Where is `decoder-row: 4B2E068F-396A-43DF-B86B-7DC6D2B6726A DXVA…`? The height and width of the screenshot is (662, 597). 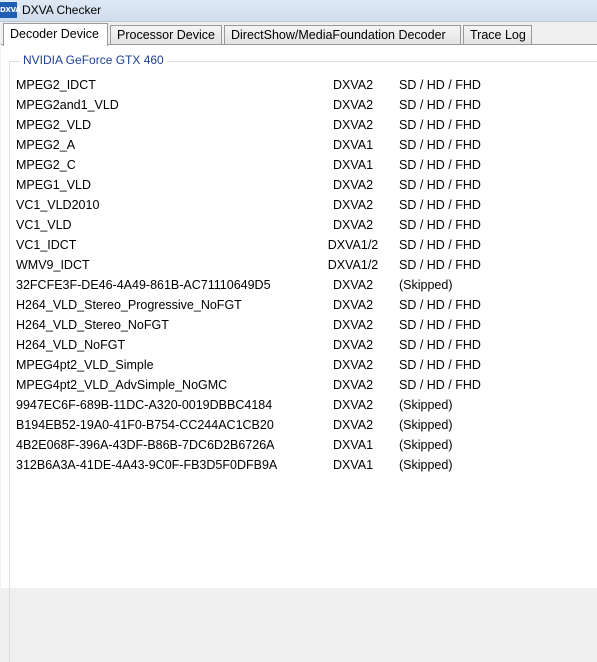
decoder-row: 4B2E068F-396A-43DF-B86B-7DC6D2B6726A DXVA… is located at coordinates (299, 445).